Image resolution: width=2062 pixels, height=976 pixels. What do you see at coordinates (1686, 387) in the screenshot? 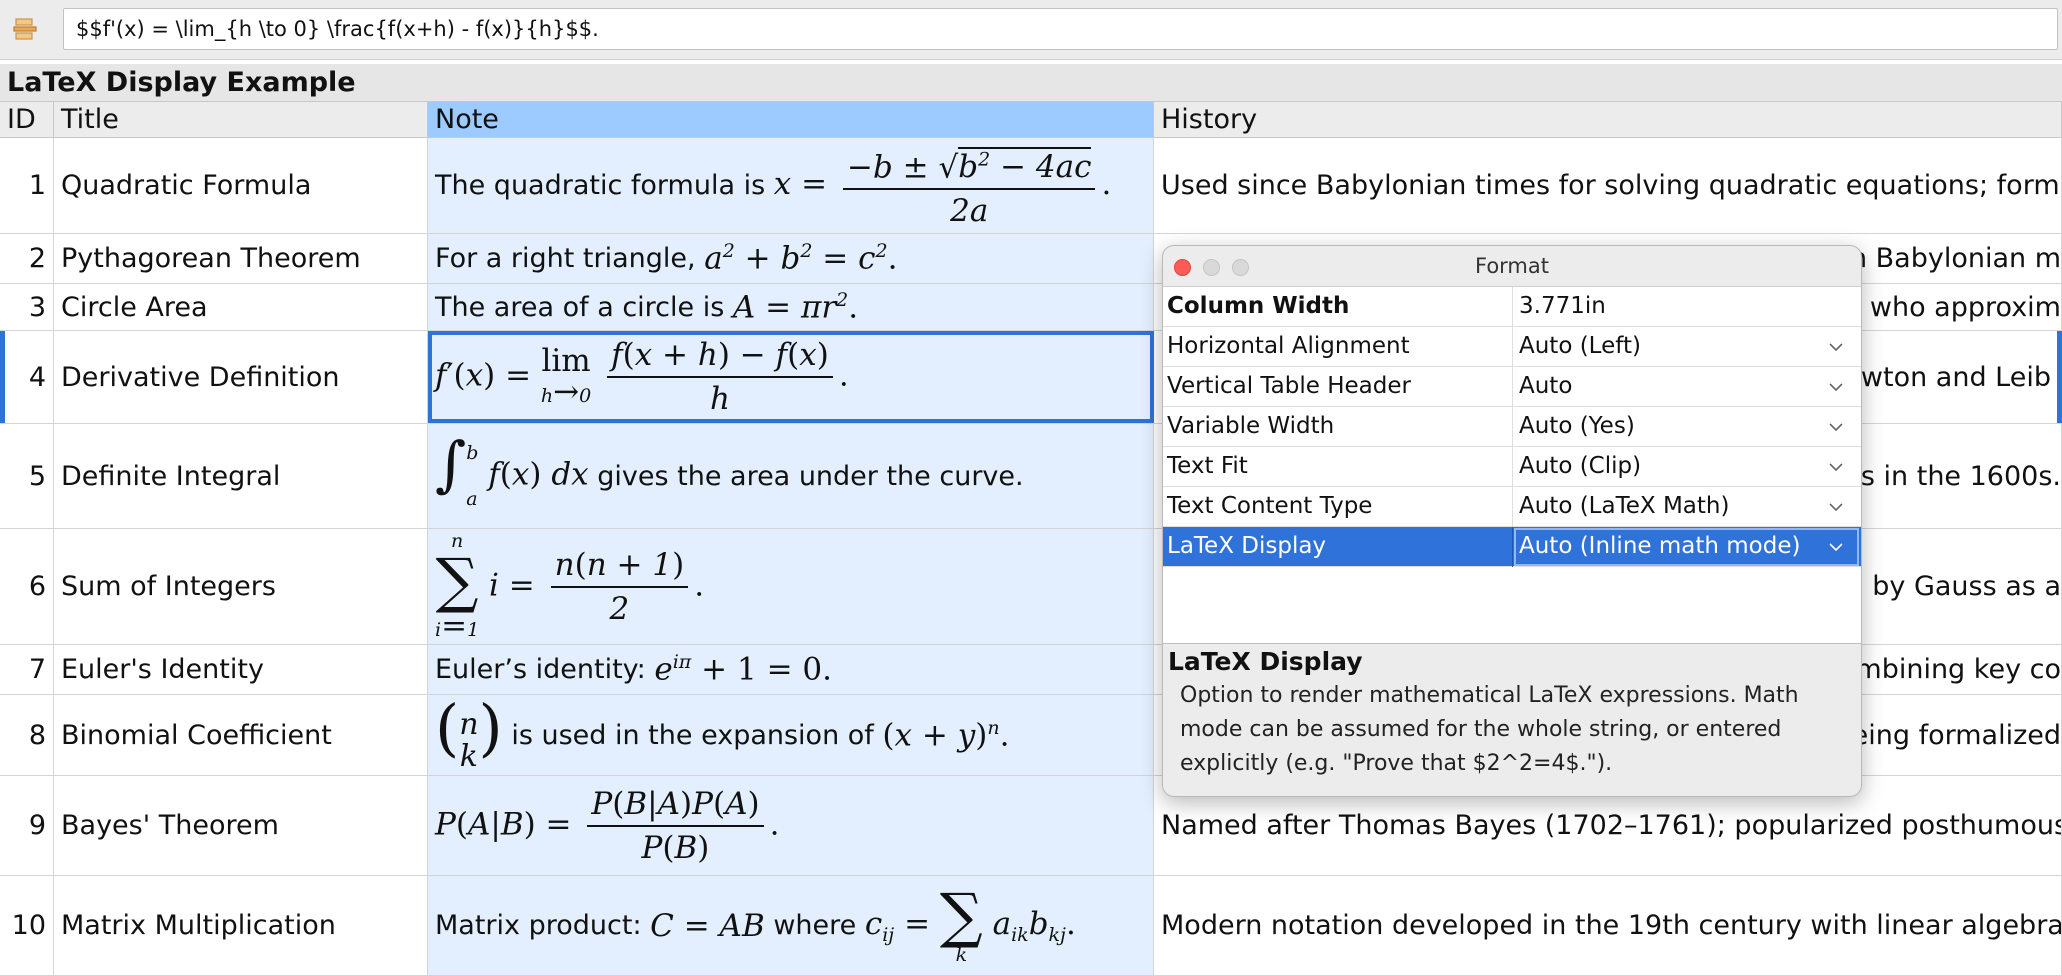
I see `property-value-select: Auto` at bounding box center [1686, 387].